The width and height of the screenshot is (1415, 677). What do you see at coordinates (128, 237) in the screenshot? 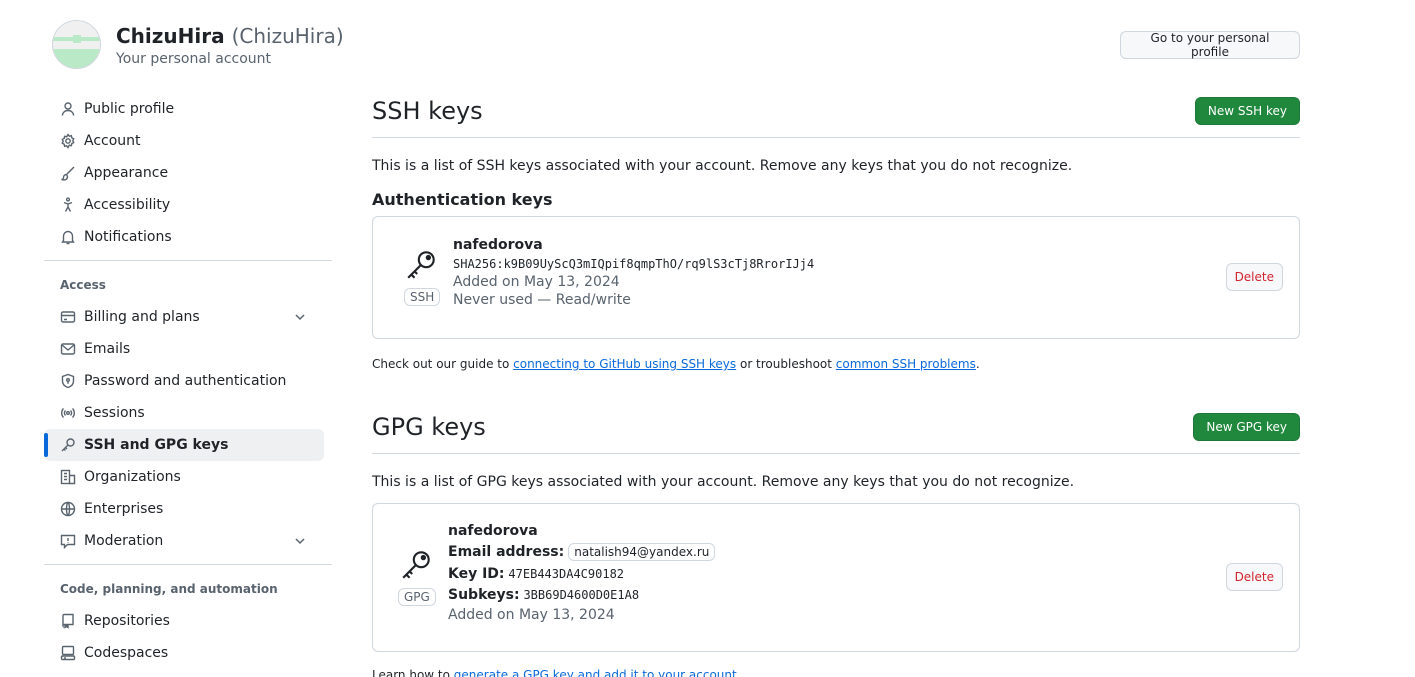
I see `sidebar-item-label: Notifications` at bounding box center [128, 237].